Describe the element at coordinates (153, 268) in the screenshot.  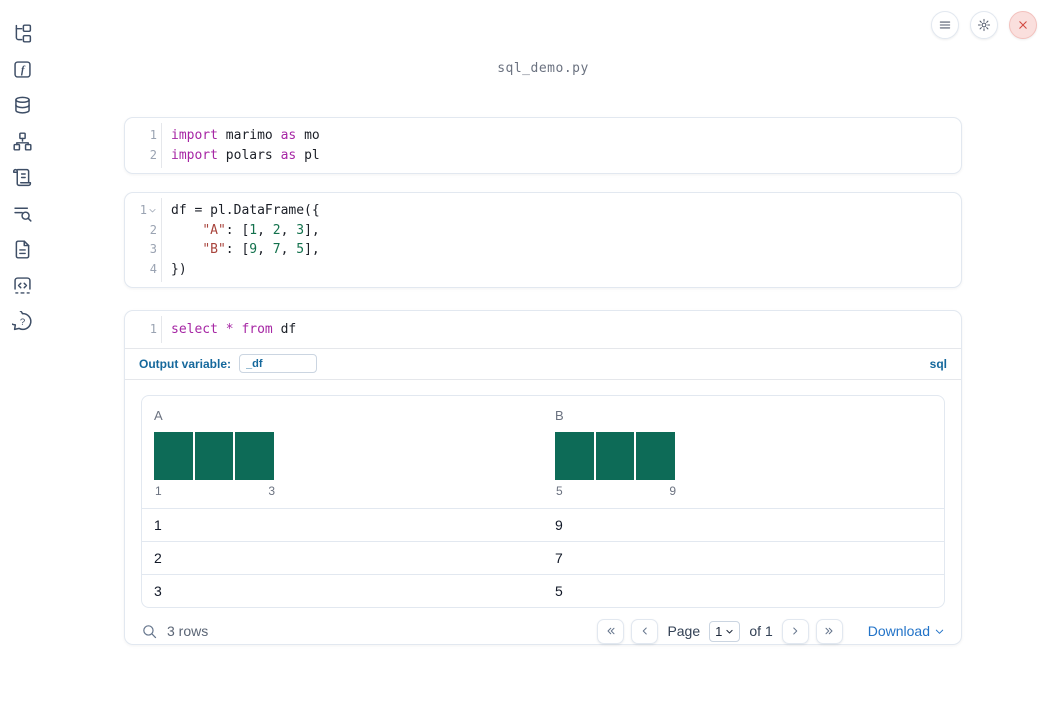
I see `line-number: 4` at that location.